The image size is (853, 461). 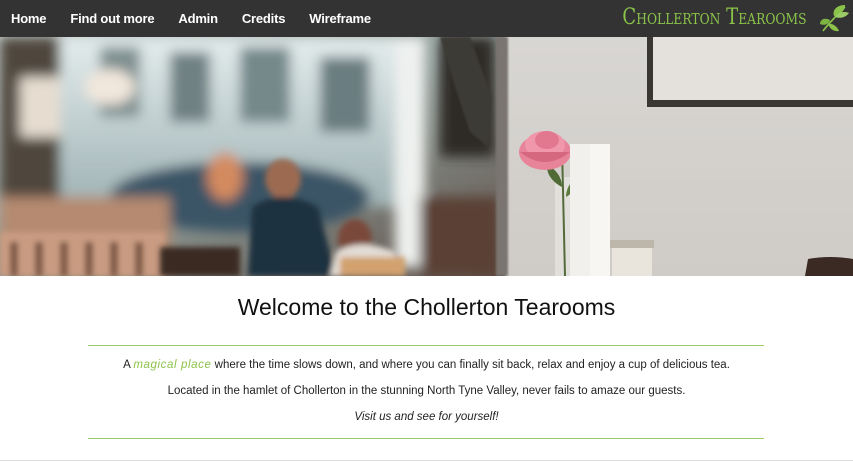 I want to click on divider-bottom, so click(x=426, y=438).